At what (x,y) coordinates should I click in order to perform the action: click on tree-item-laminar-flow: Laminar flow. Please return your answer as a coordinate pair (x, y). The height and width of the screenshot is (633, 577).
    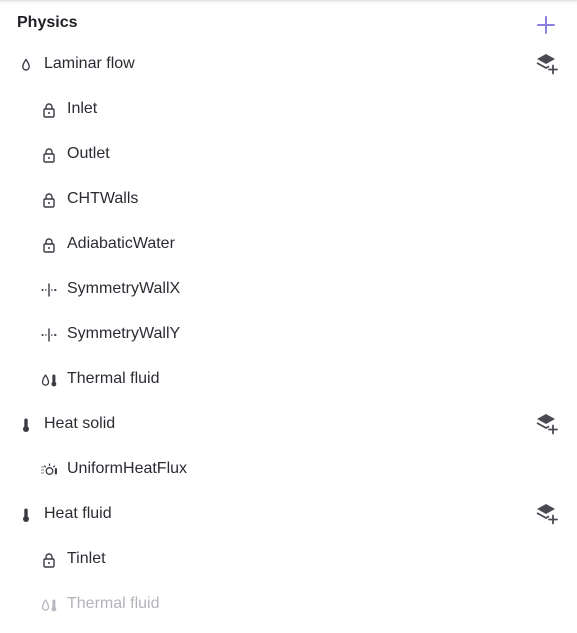
    Looking at the image, I should click on (288, 65).